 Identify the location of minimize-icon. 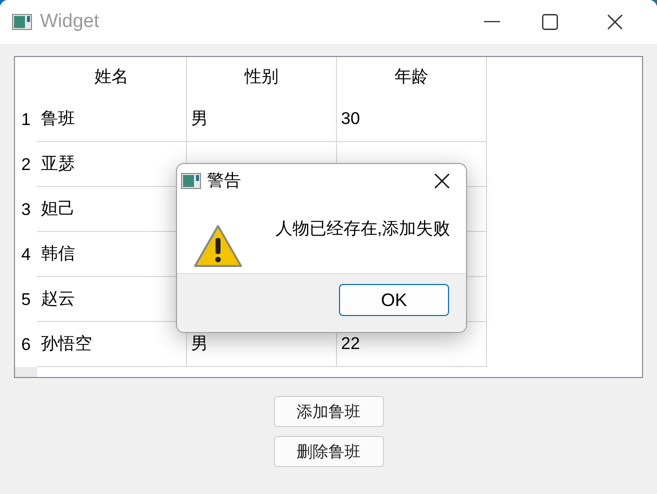
(492, 22).